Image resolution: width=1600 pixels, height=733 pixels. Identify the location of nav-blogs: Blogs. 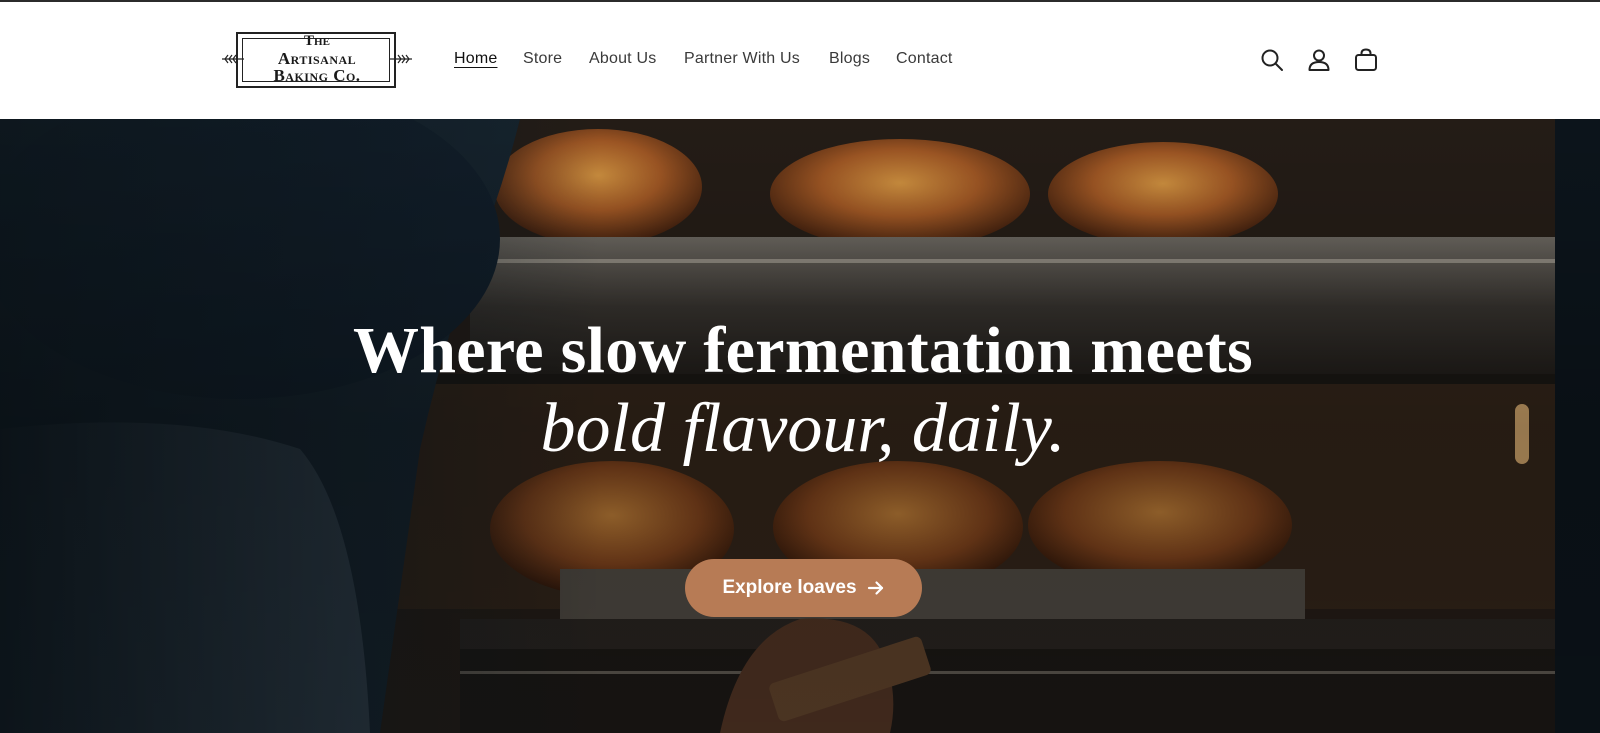
(849, 59).